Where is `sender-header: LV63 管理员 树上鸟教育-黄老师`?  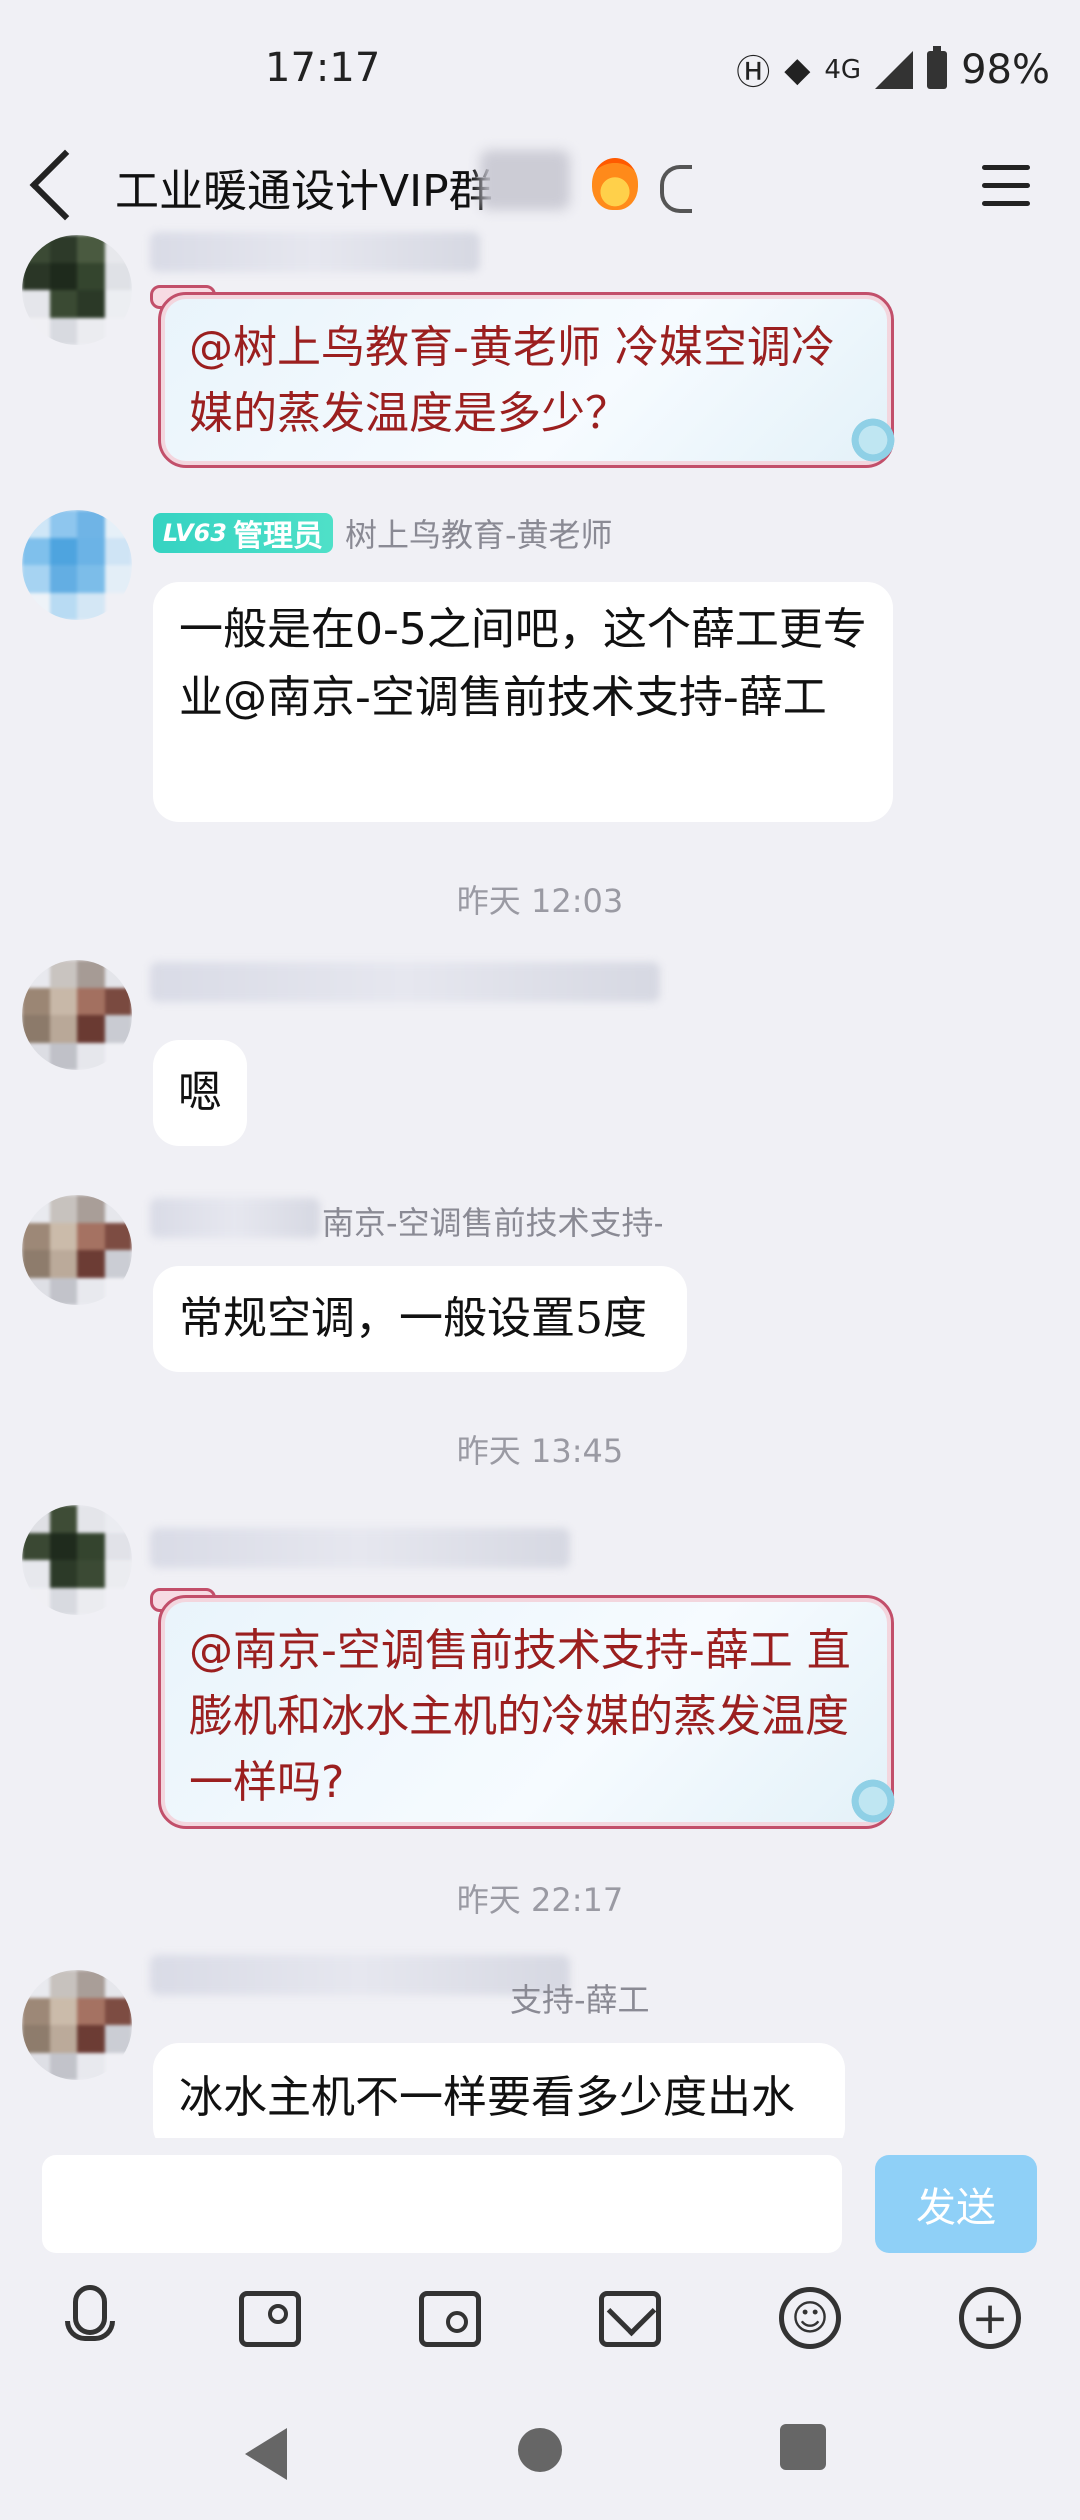
sender-header: LV63 管理员 树上鸟教育-黄老师 is located at coordinates (383, 533).